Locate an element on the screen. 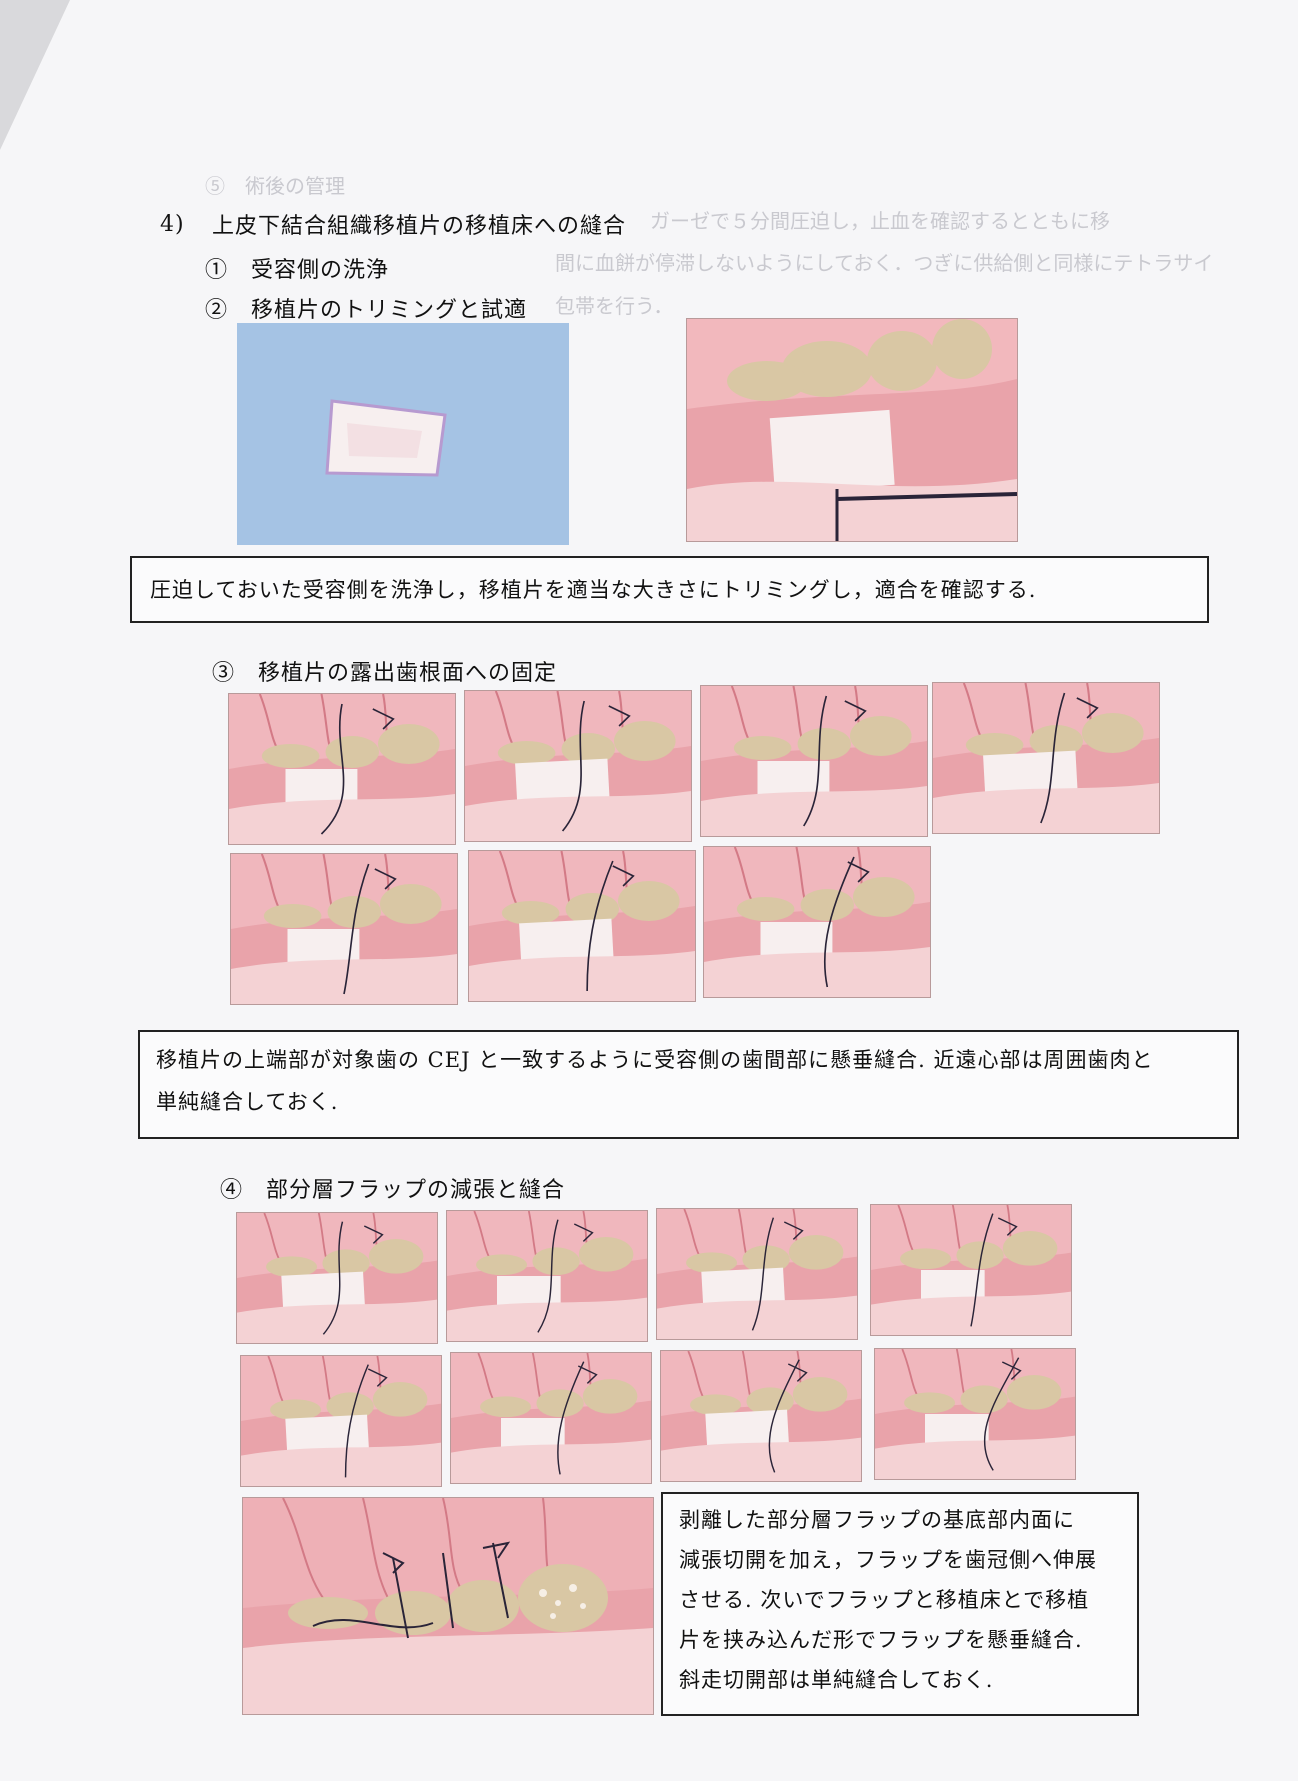 This screenshot has height=1781, width=1298. graft-try-in-photo is located at coordinates (852, 430).